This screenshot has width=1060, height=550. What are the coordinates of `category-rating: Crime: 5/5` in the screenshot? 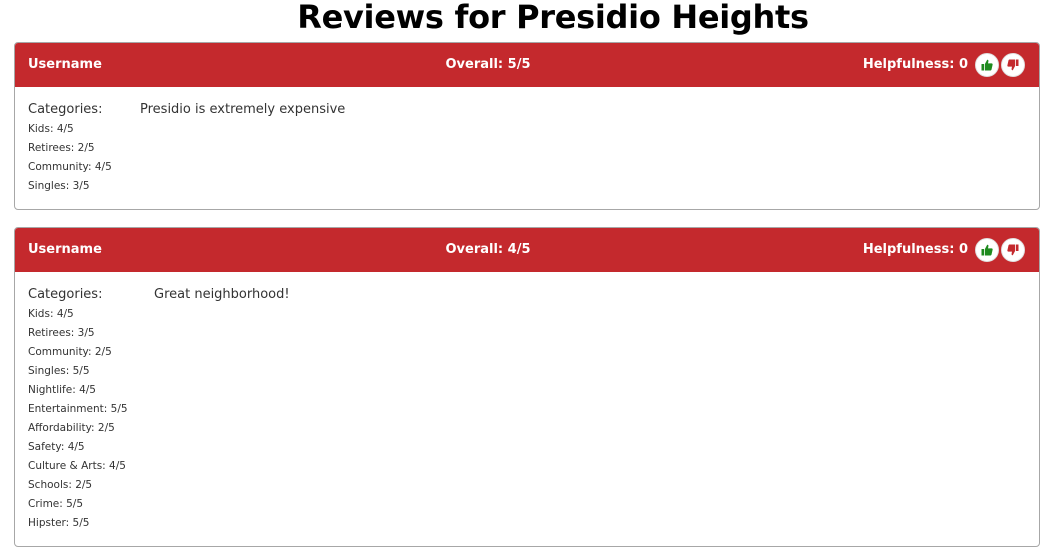 It's located at (56, 504).